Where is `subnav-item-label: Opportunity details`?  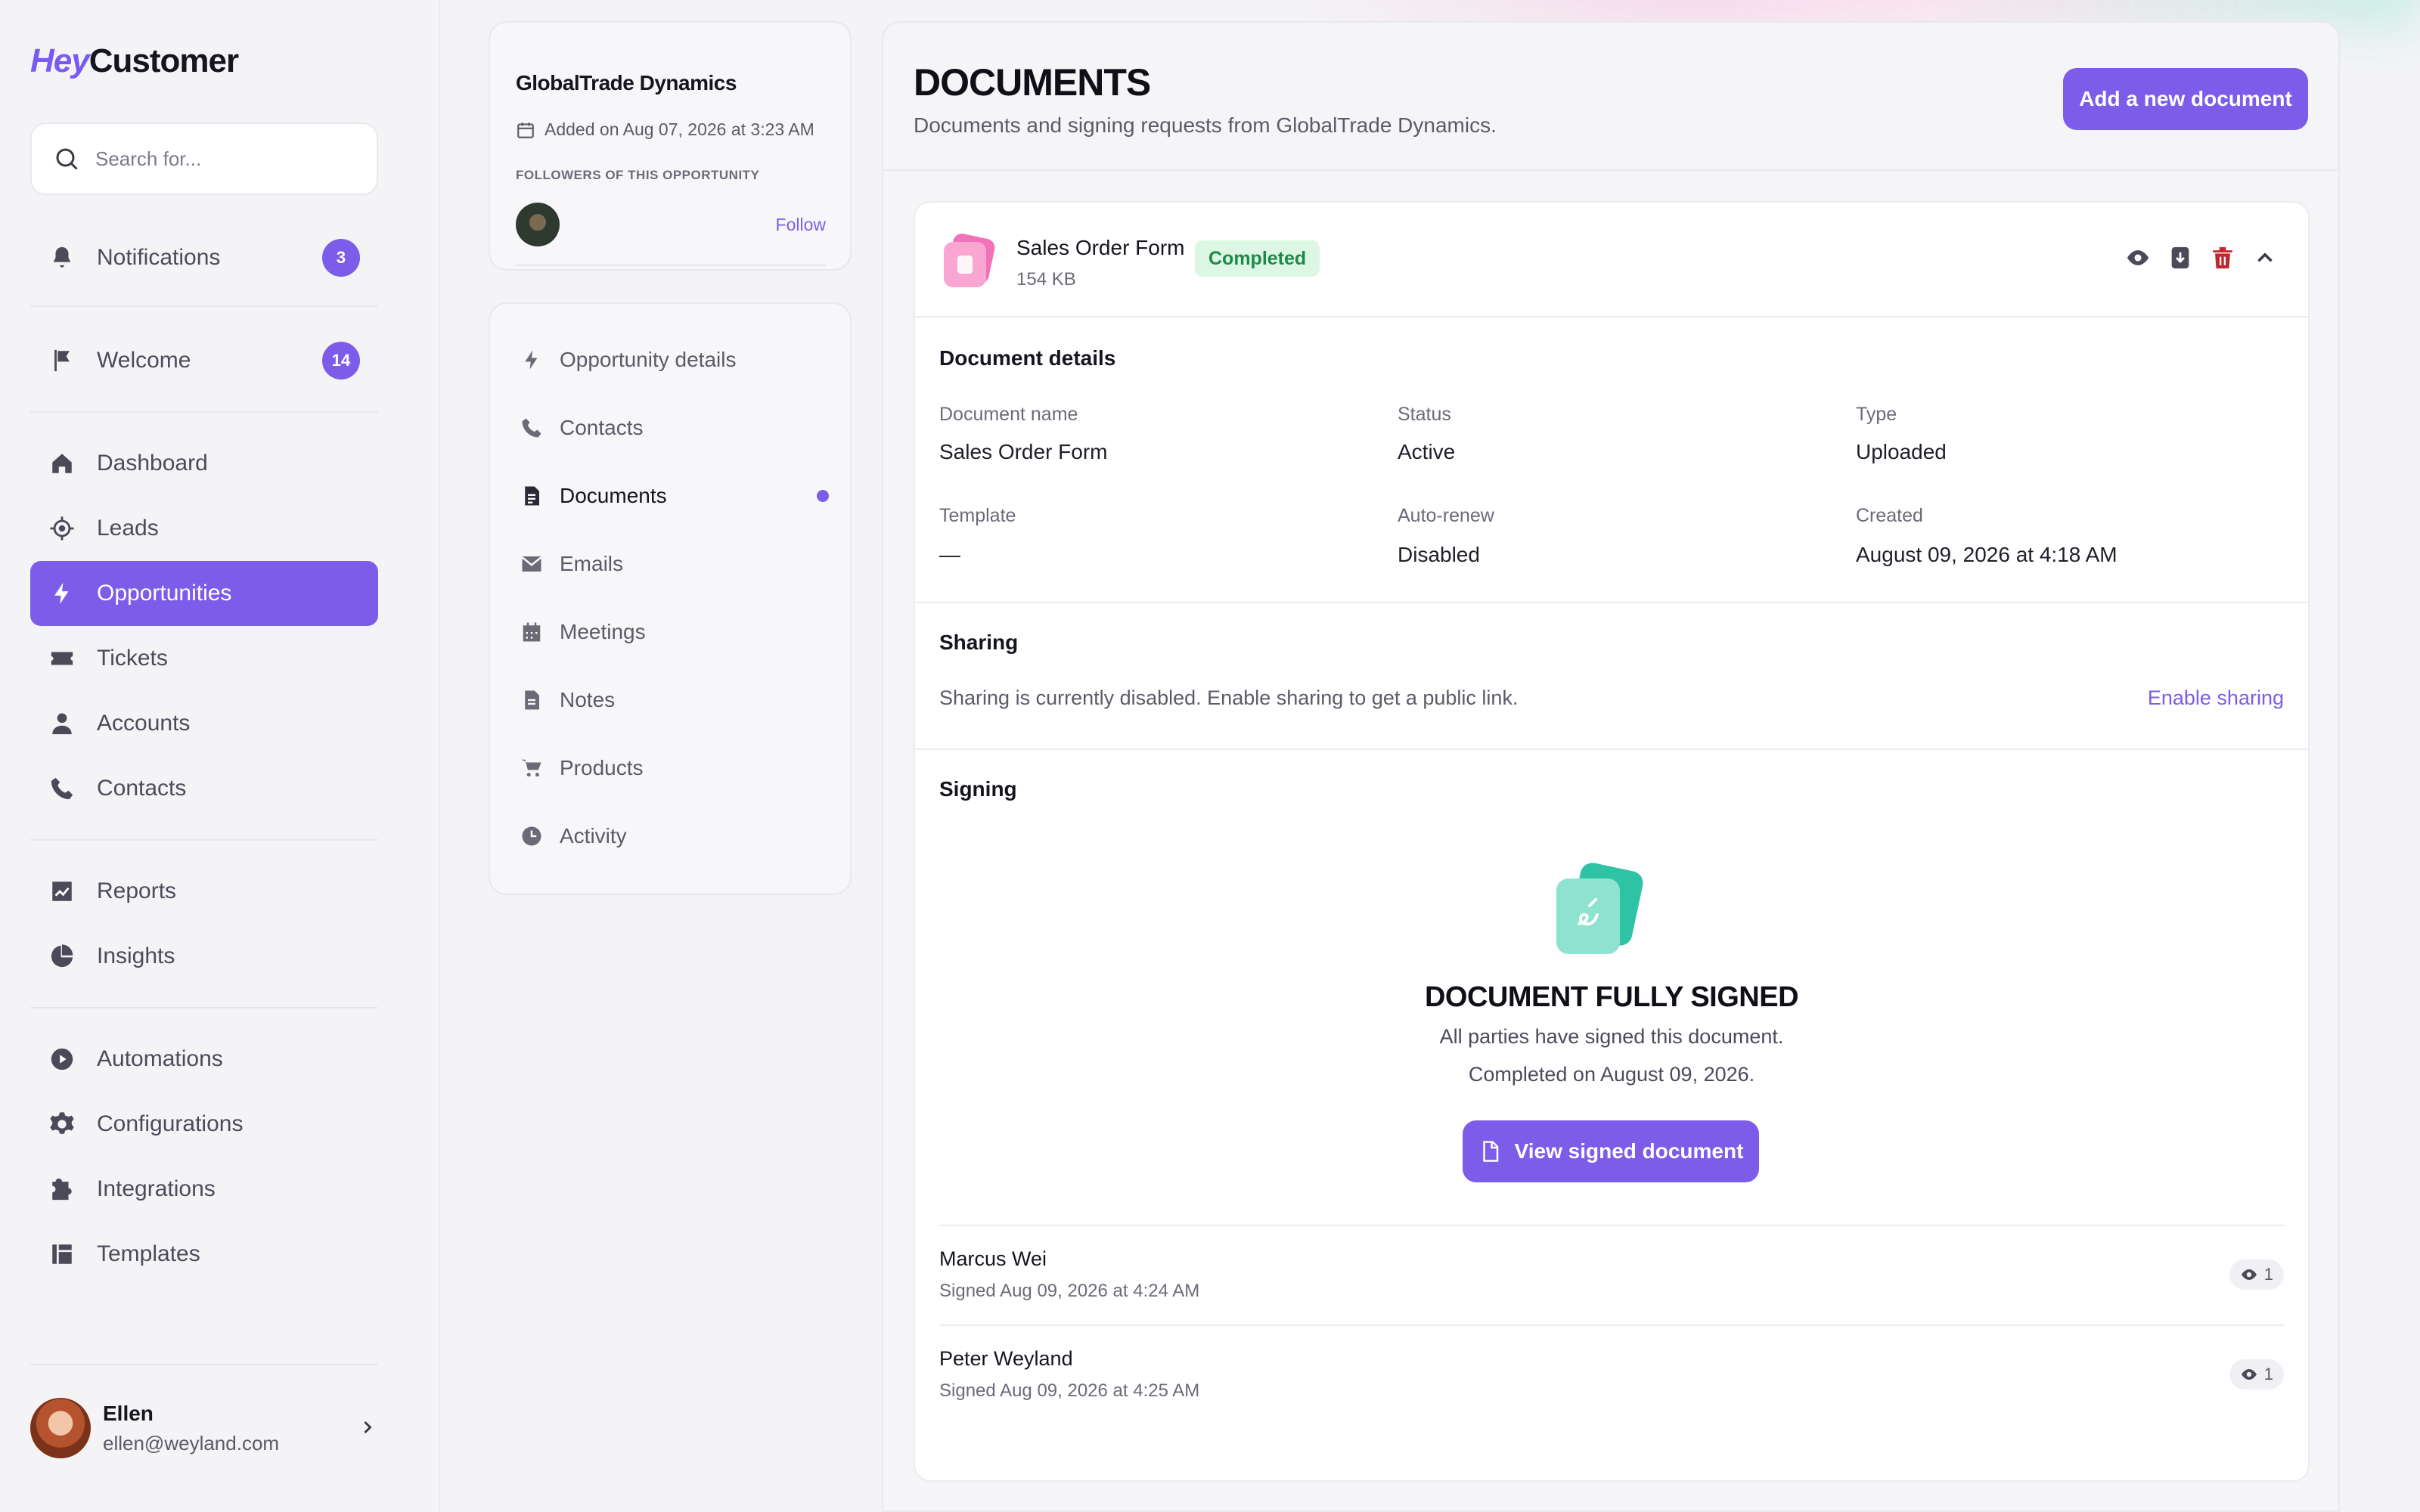 subnav-item-label: Opportunity details is located at coordinates (648, 359).